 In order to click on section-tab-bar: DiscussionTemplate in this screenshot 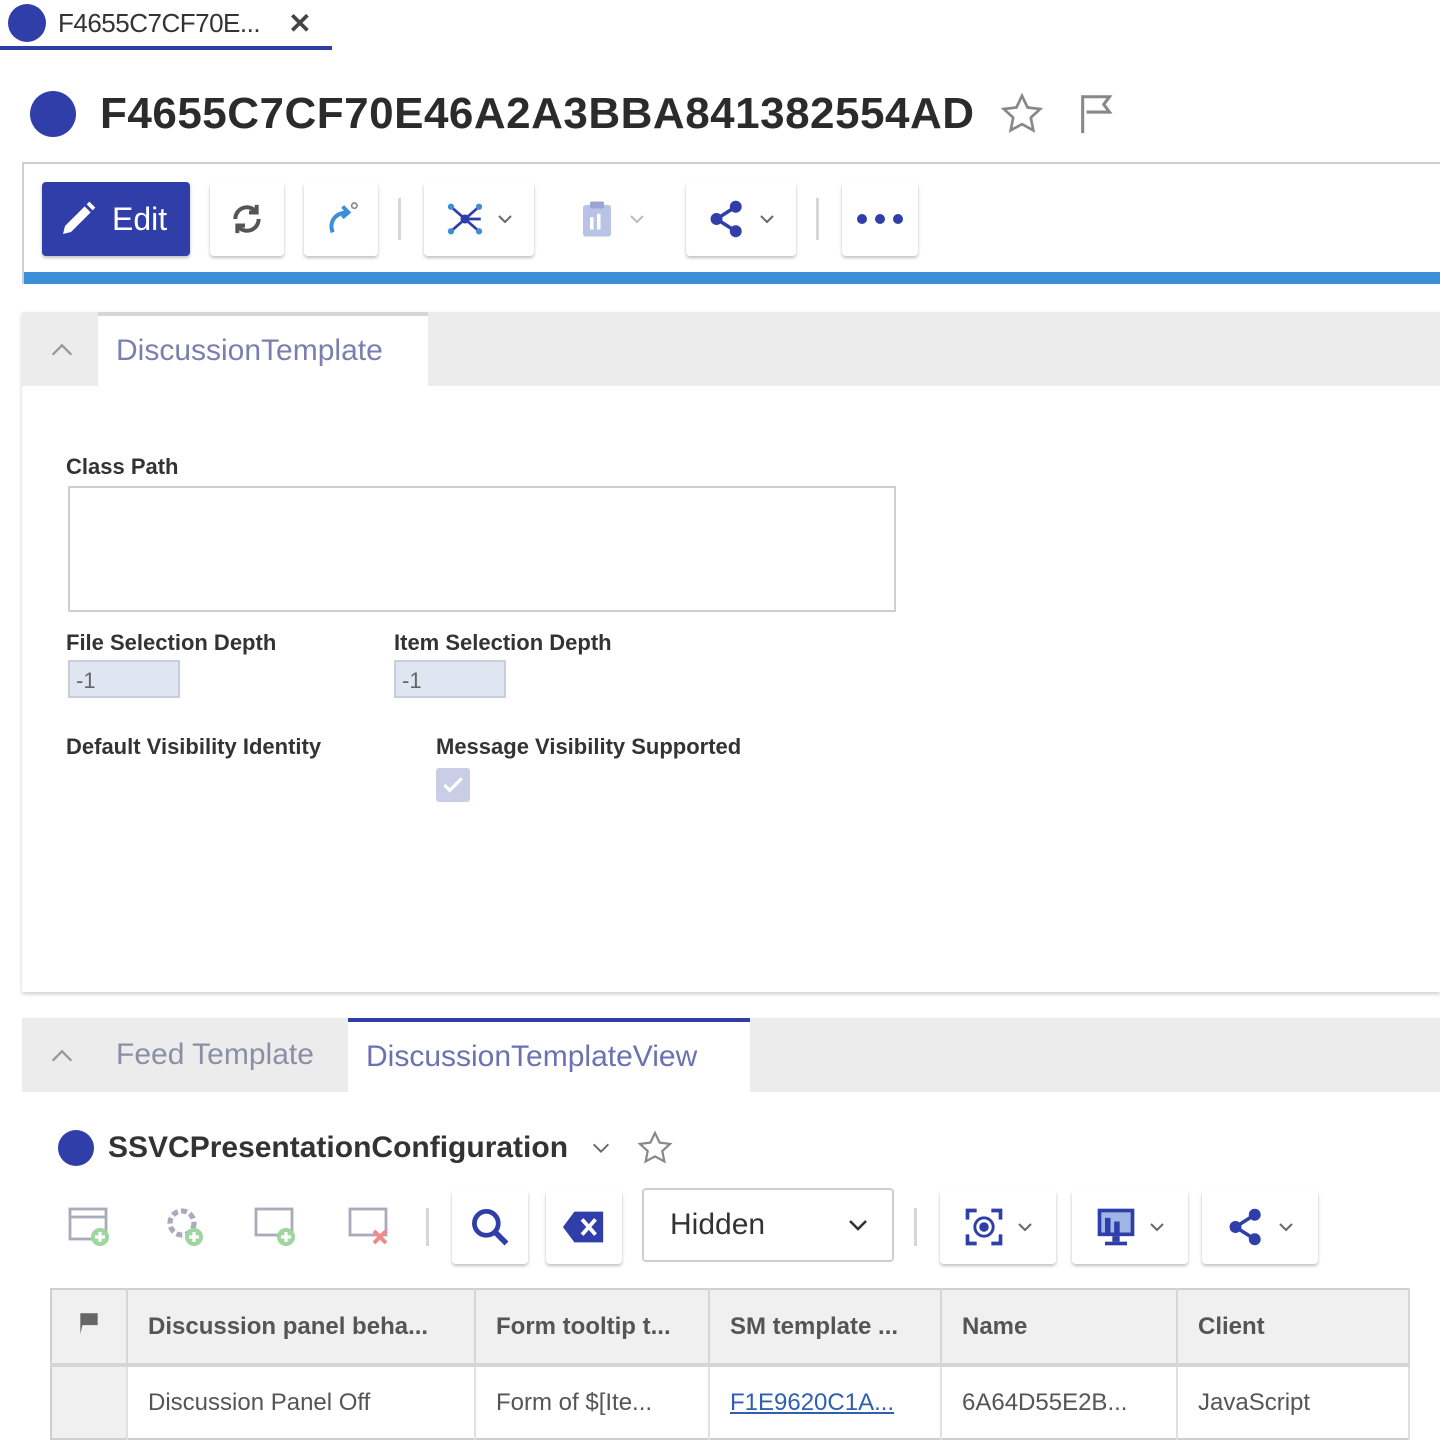, I will do `click(731, 349)`.